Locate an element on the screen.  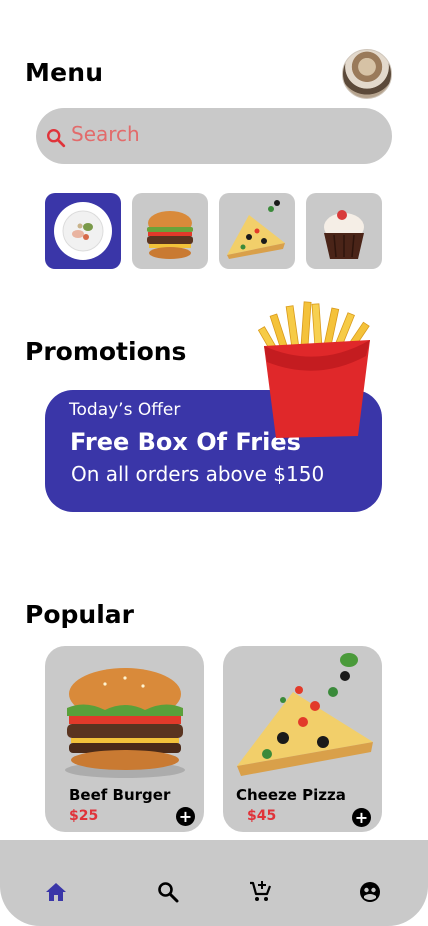
product-price: $25 is located at coordinates (84, 816).